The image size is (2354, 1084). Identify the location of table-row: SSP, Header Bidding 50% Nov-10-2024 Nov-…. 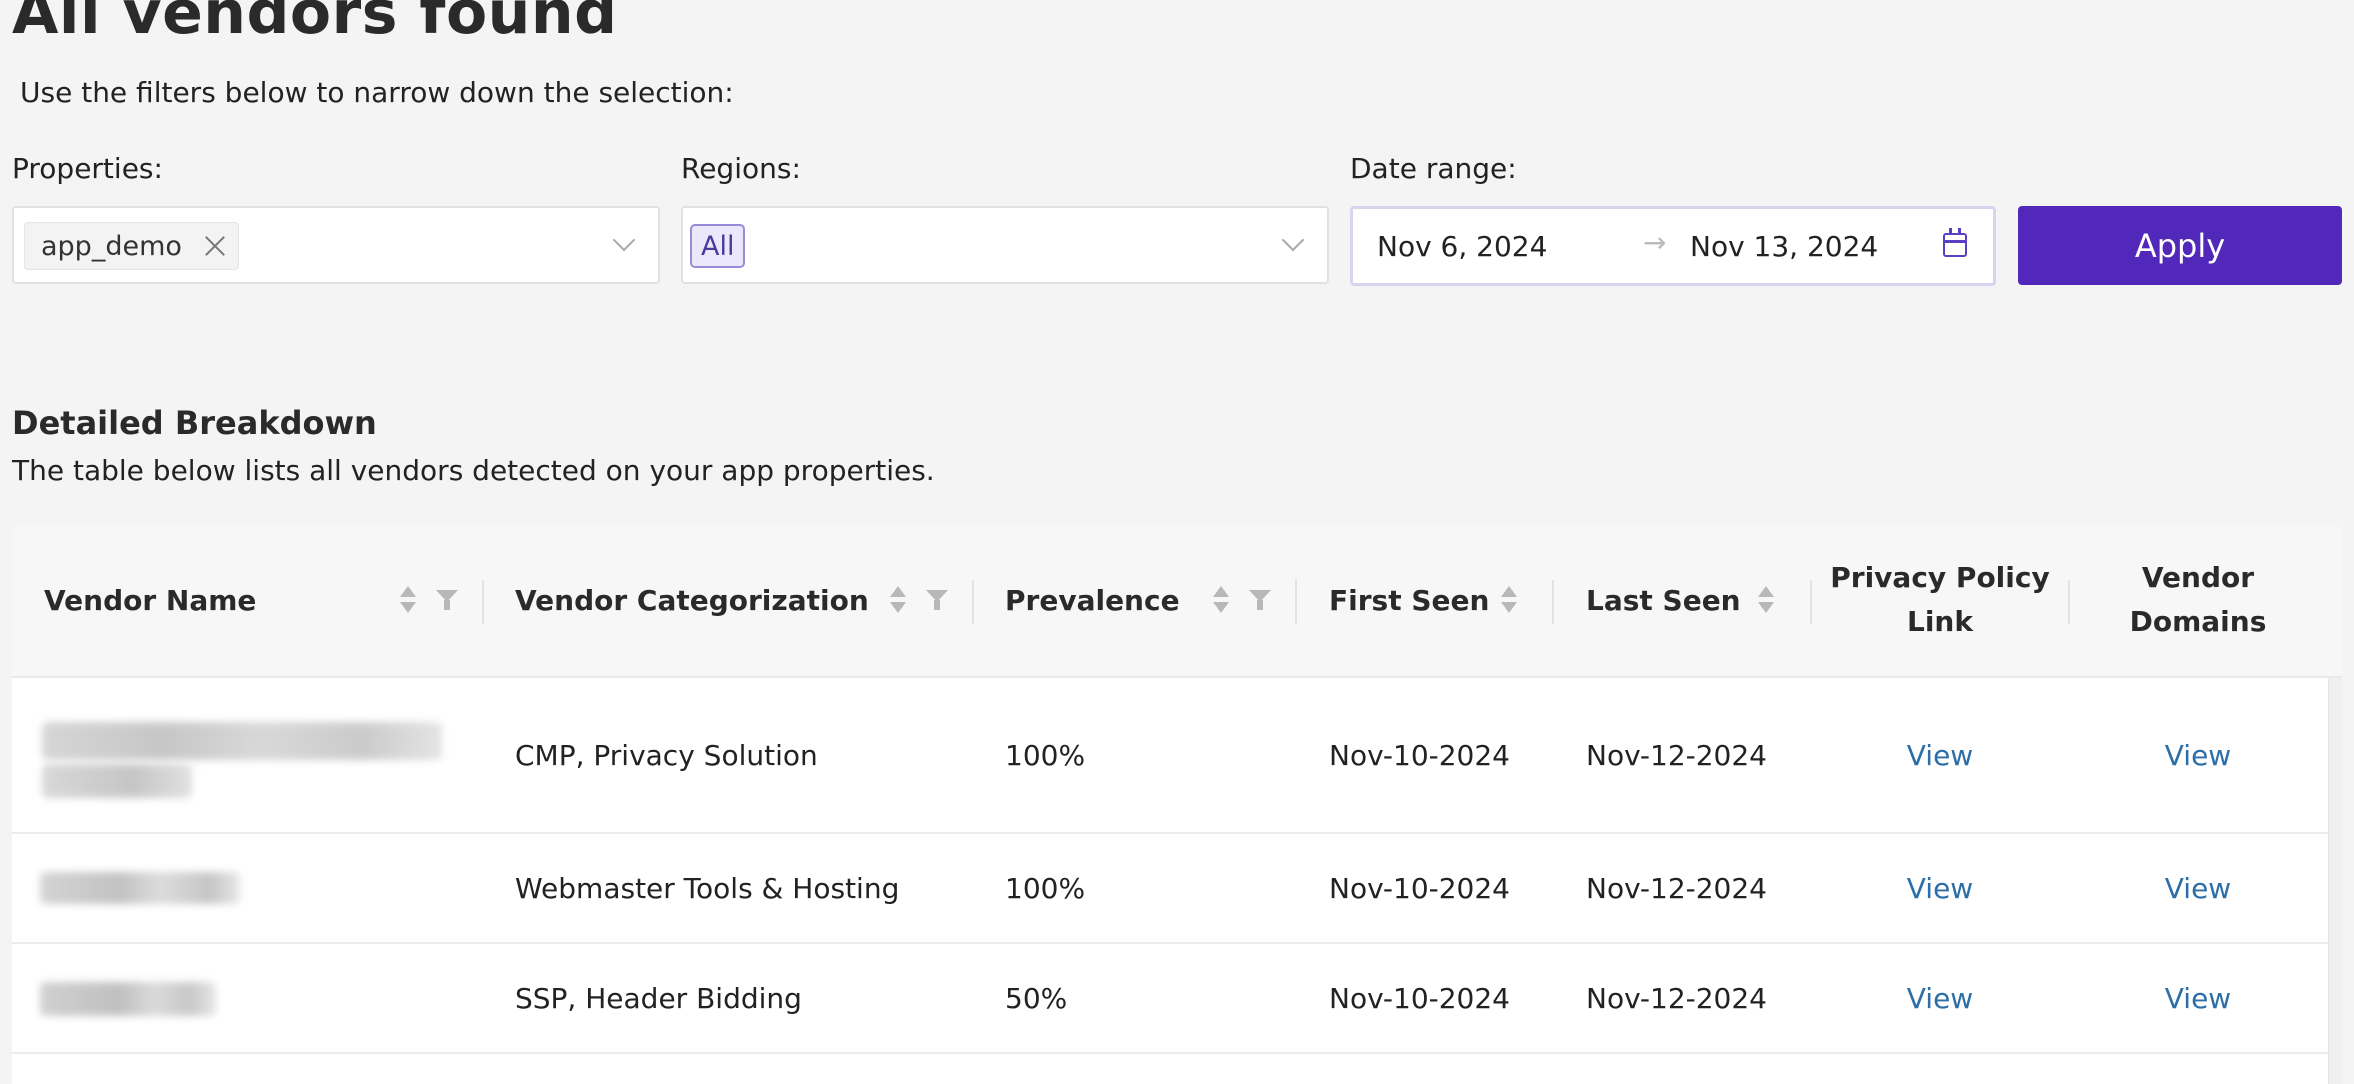
(1170, 999).